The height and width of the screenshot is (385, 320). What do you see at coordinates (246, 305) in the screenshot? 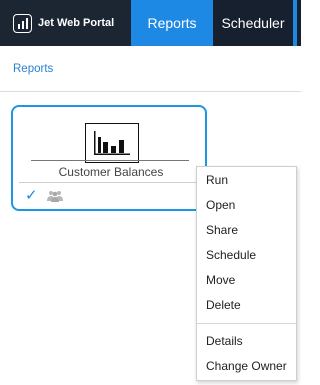
I see `menu-item-delete: Delete` at bounding box center [246, 305].